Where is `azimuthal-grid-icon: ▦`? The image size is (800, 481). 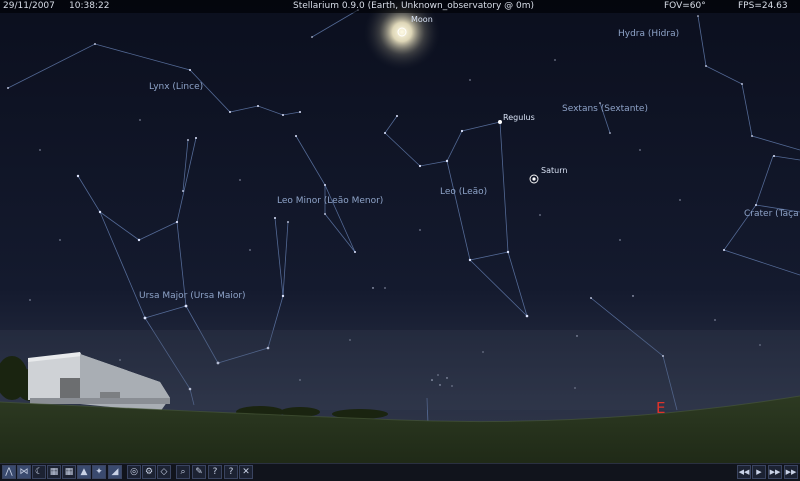
azimuthal-grid-icon: ▦ is located at coordinates (69, 472).